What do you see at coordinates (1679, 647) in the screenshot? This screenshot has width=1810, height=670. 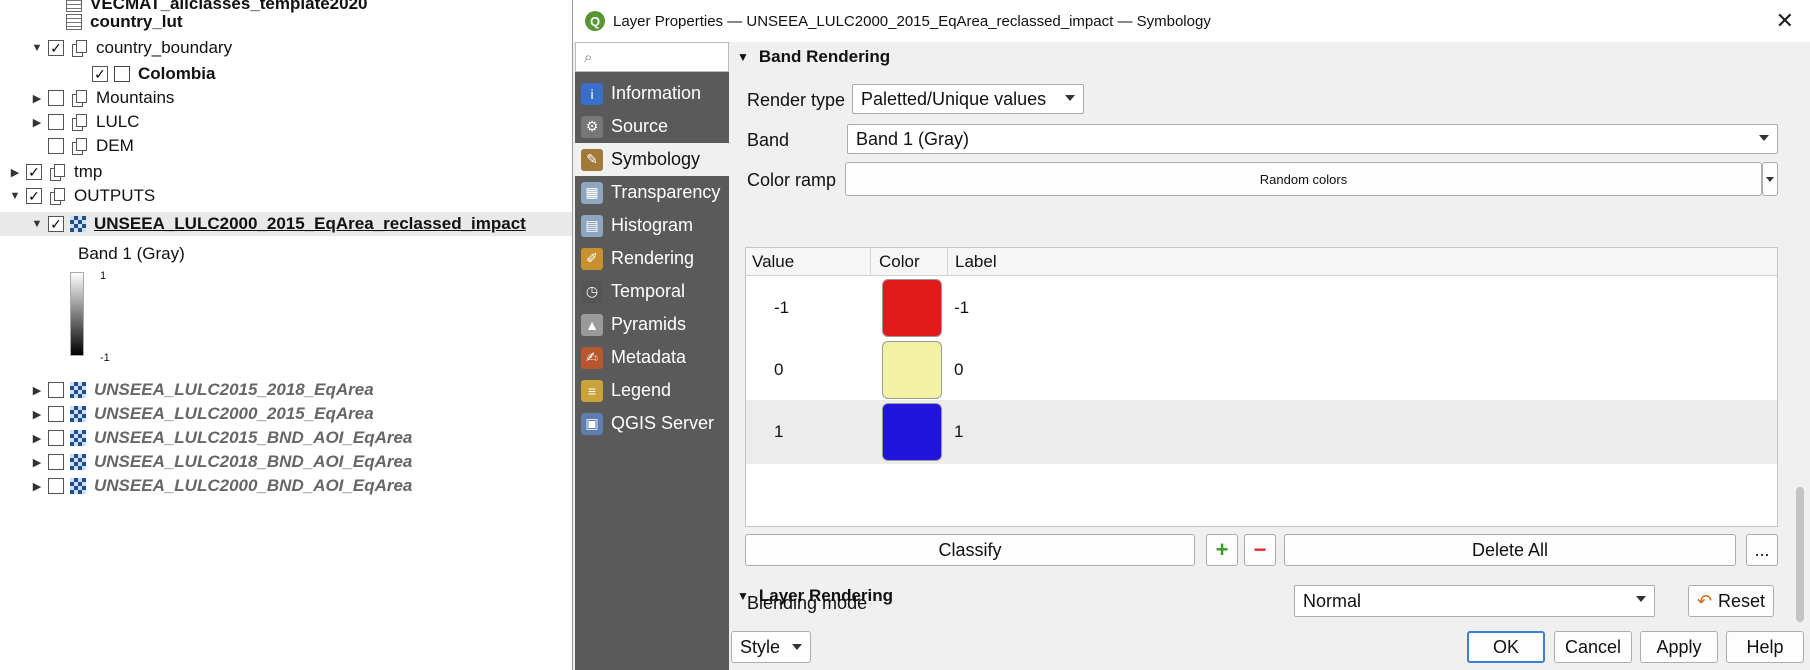 I see `apply-button: Apply` at bounding box center [1679, 647].